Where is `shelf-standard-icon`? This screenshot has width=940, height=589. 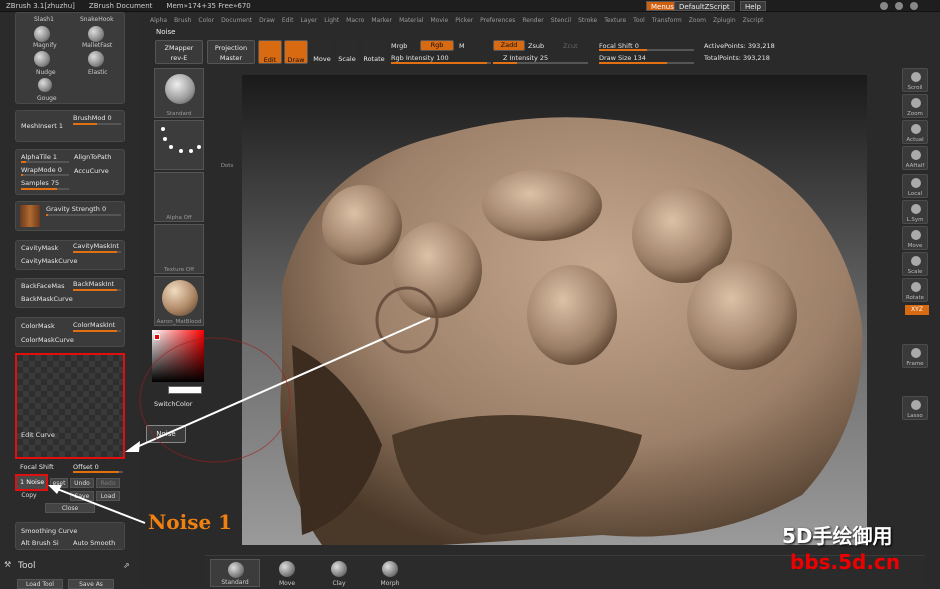
shelf-standard-icon is located at coordinates (236, 570).